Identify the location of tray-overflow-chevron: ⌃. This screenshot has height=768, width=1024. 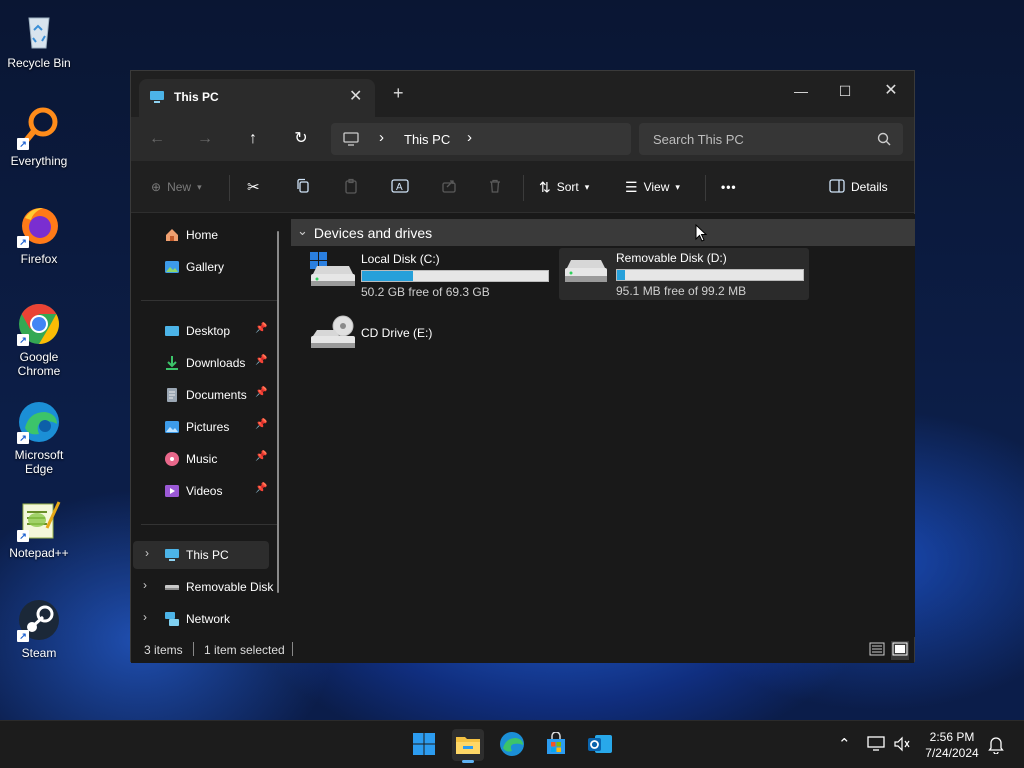
(844, 744).